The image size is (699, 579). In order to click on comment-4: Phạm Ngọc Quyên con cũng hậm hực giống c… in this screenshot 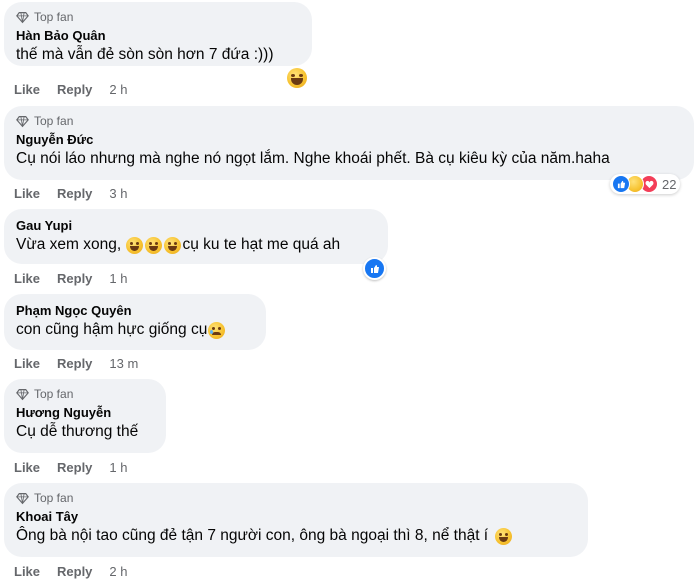, I will do `click(135, 322)`.